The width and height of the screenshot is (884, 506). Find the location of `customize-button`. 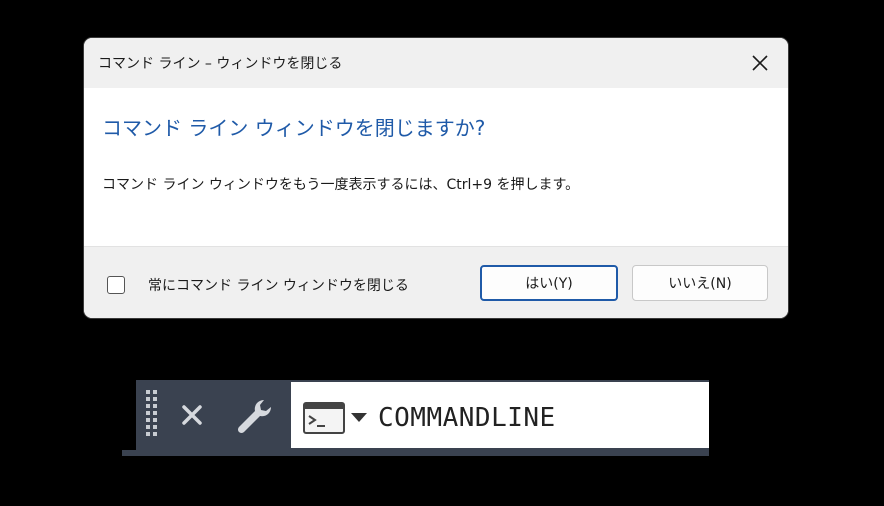

customize-button is located at coordinates (254, 416).